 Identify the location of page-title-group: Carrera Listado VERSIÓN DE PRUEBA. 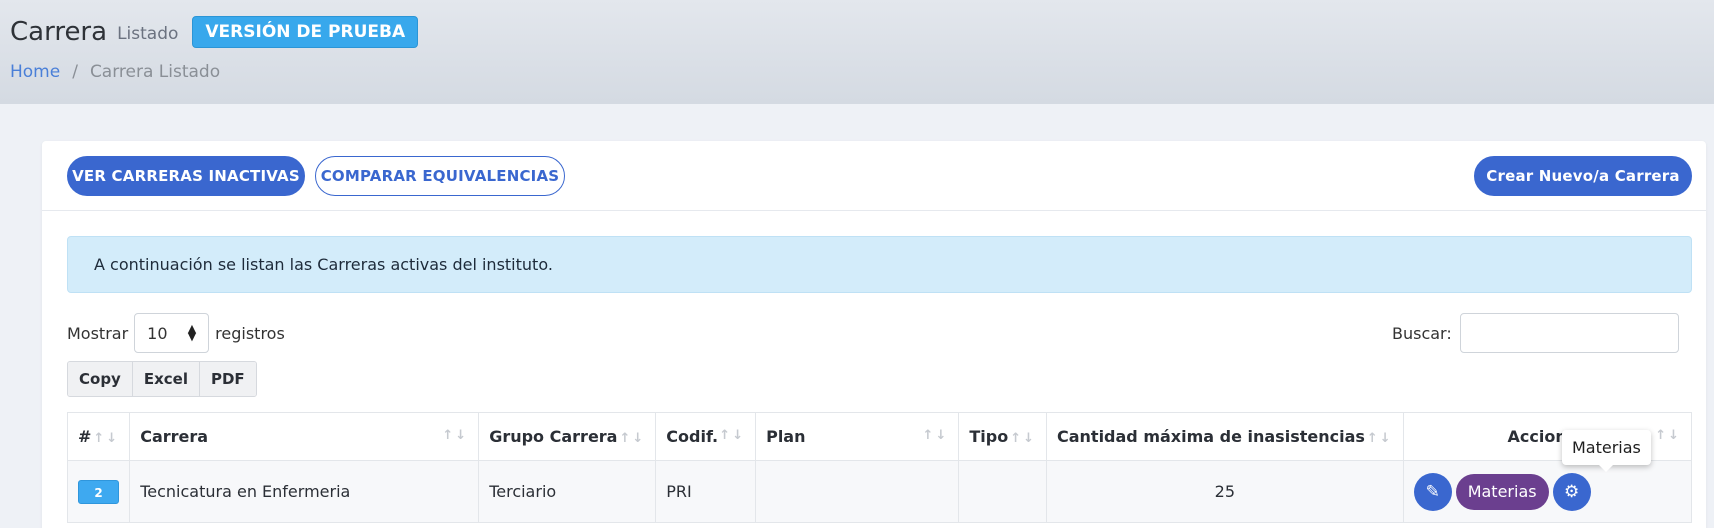
(214, 32).